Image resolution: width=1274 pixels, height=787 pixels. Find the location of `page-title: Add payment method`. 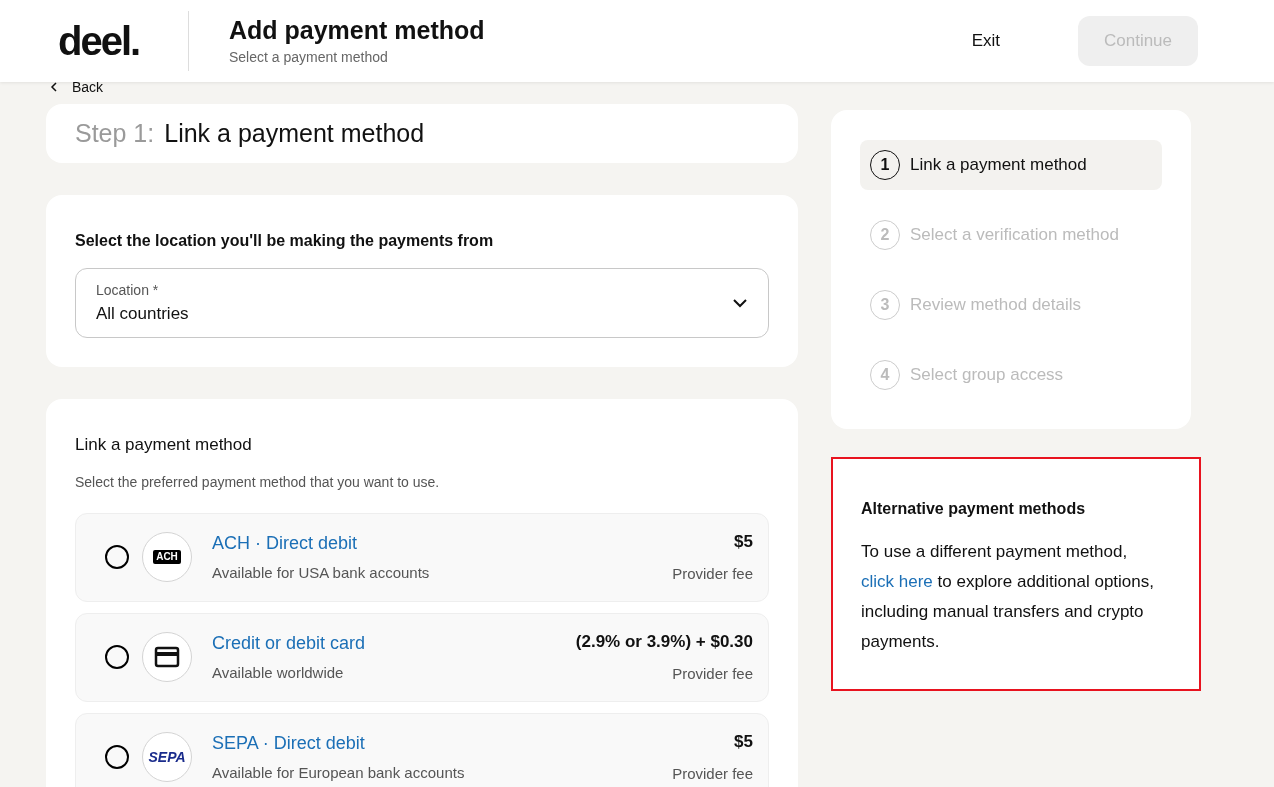

page-title: Add payment method is located at coordinates (357, 29).